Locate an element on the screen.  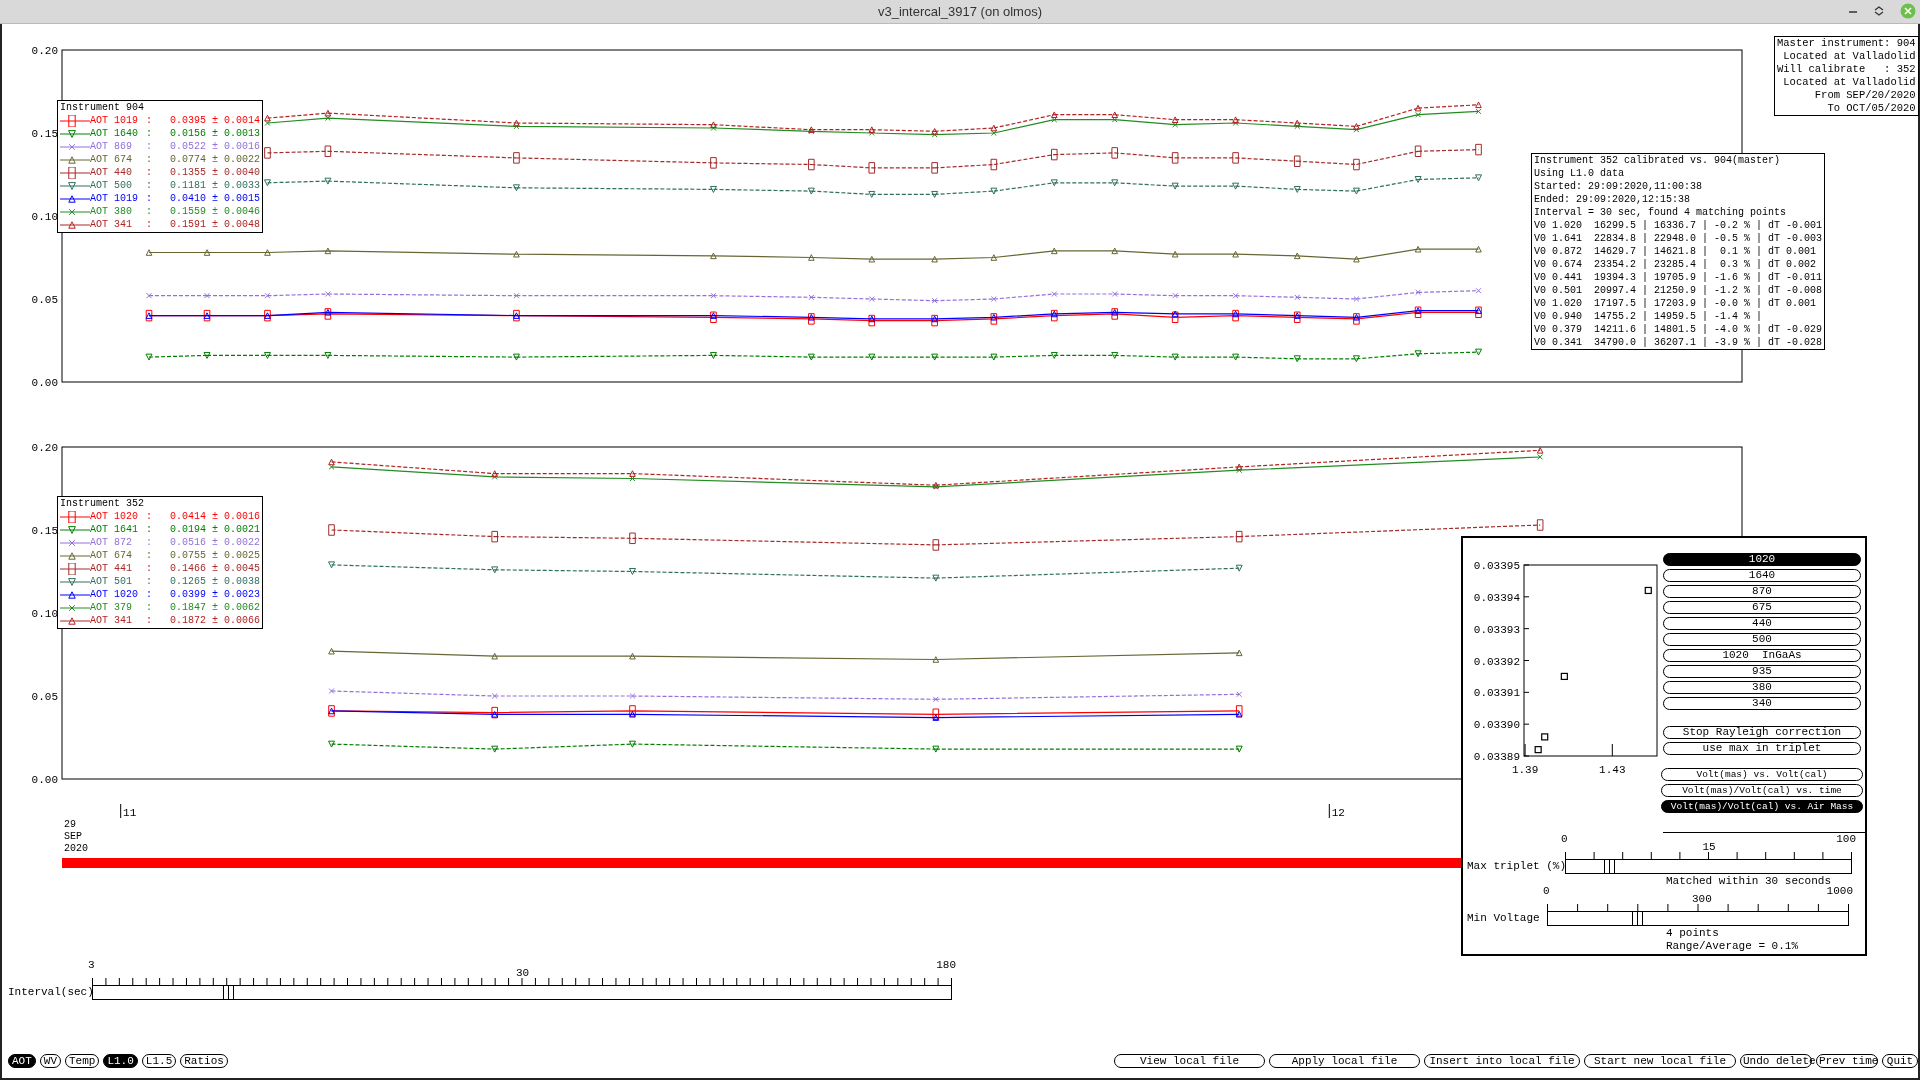
scale-label: 3 is located at coordinates (91, 965).